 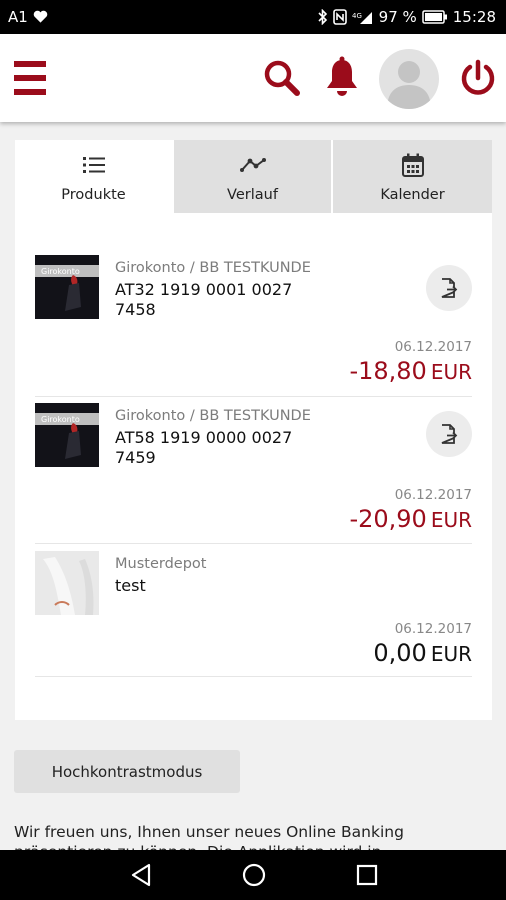 I want to click on home-icon, so click(x=254, y=875).